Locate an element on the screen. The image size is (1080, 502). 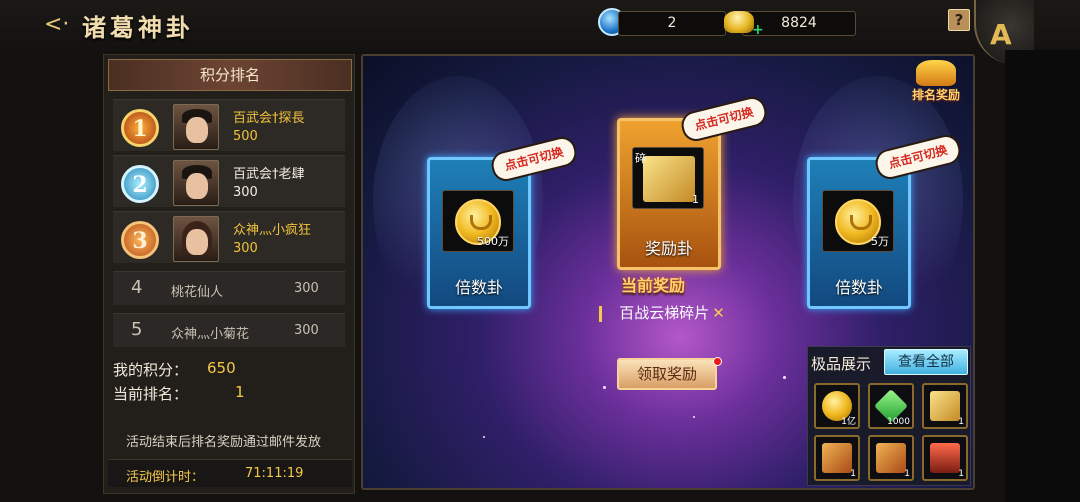
reward-card-center: 1 奖励卦 is located at coordinates (669, 194).